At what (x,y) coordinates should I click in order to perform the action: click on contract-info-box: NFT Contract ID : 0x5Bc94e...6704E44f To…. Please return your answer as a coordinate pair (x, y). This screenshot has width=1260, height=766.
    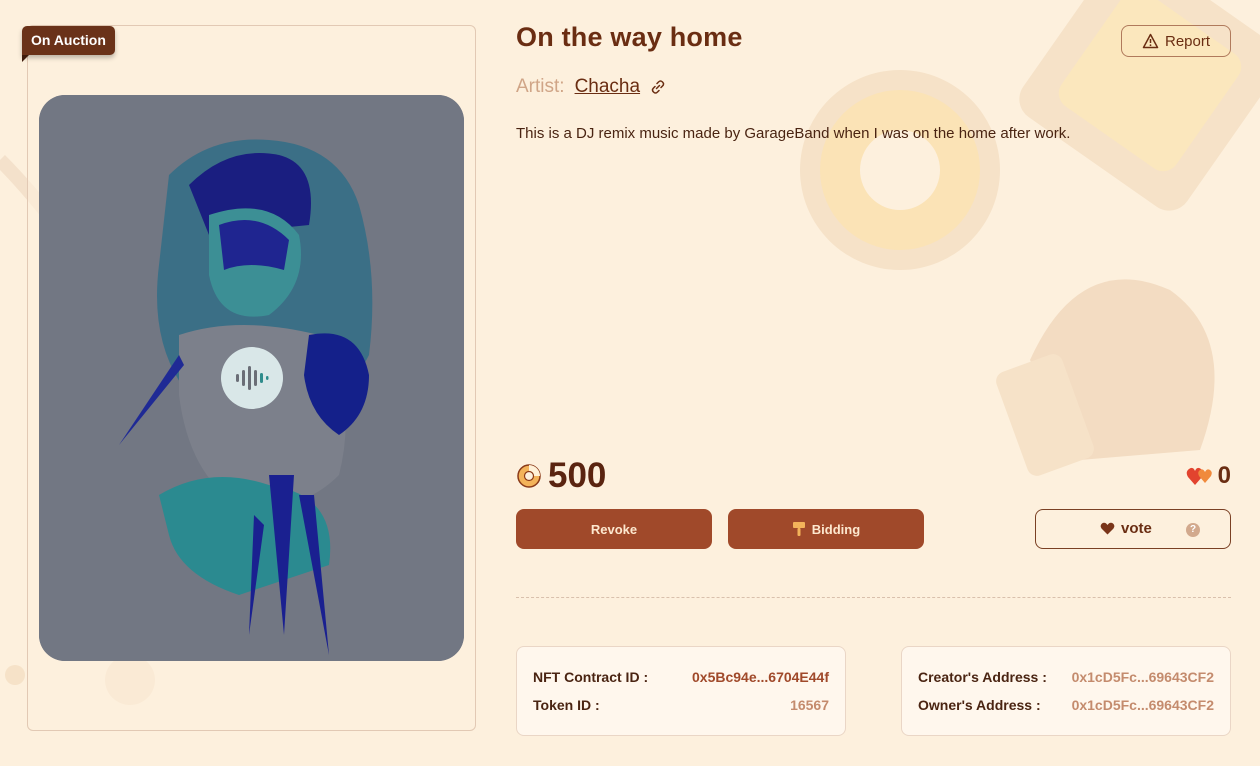
    Looking at the image, I should click on (681, 691).